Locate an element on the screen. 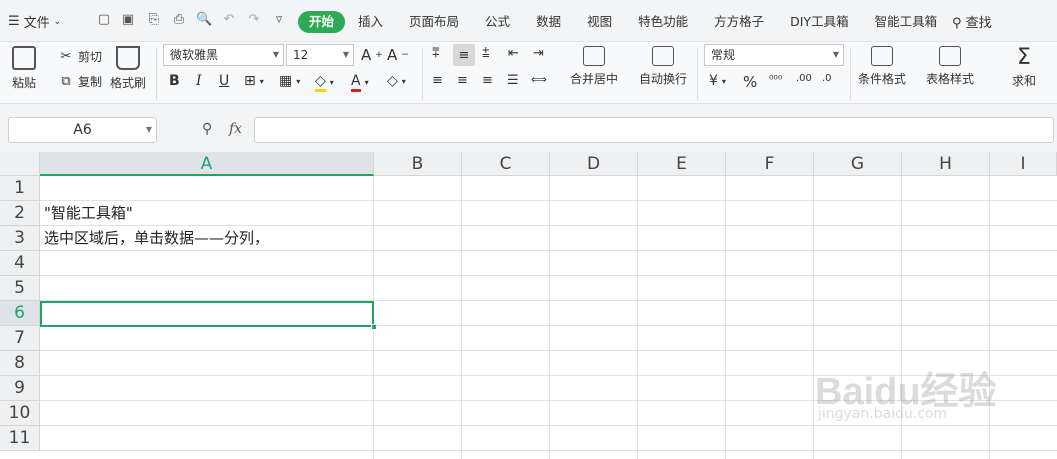 This screenshot has width=1057, height=459. conditional-format-button: 条件格式 is located at coordinates (882, 66).